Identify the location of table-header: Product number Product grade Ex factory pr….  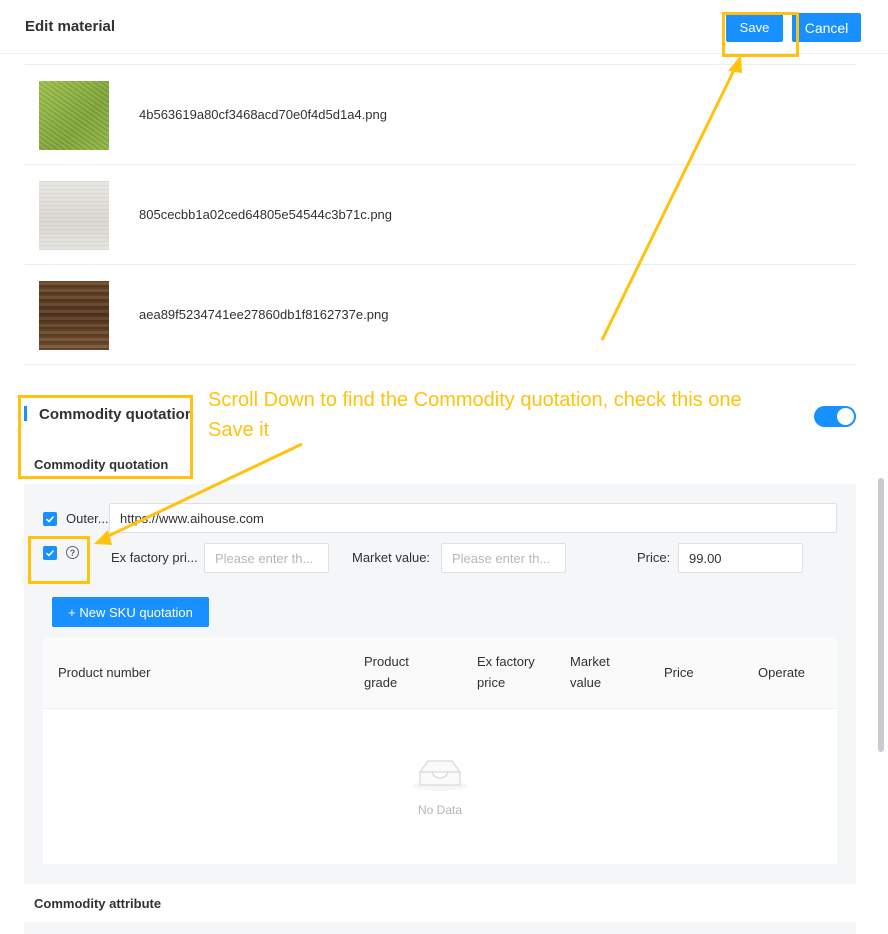
(440, 673).